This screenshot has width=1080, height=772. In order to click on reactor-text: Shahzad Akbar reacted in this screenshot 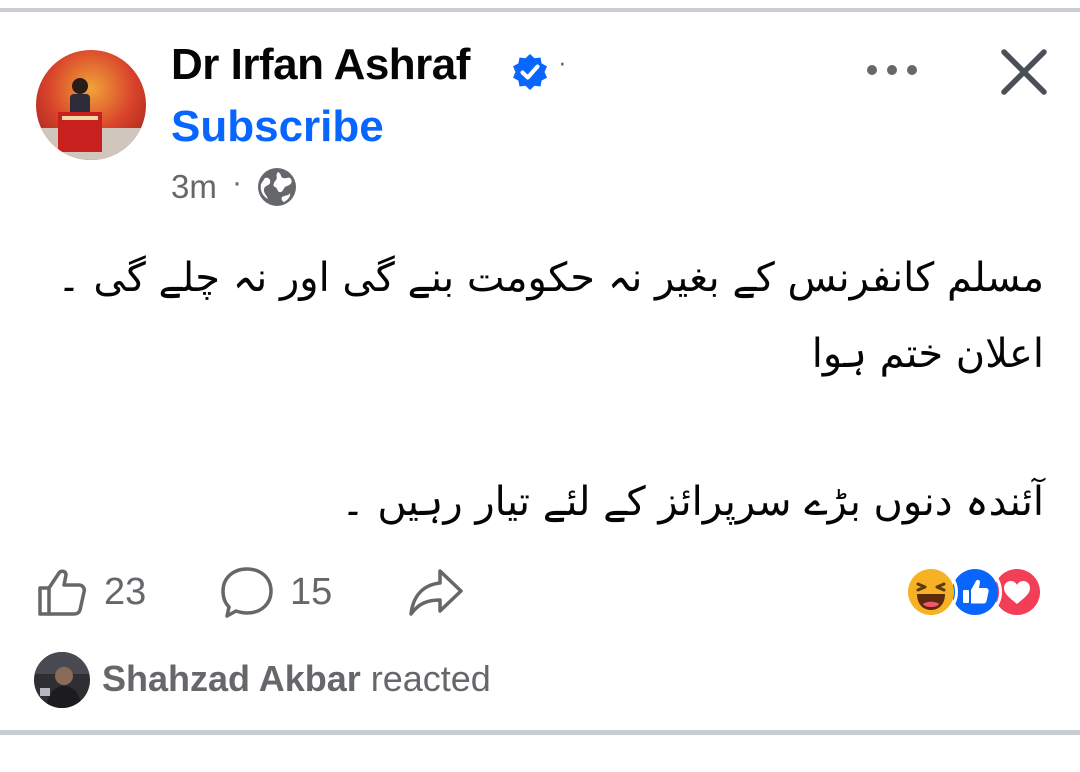, I will do `click(296, 679)`.